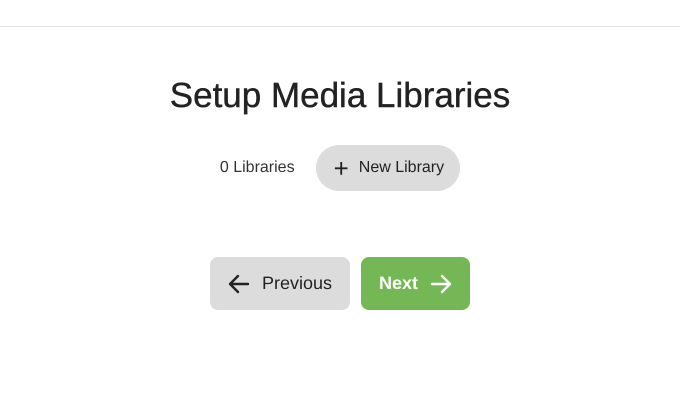 Image resolution: width=680 pixels, height=413 pixels. Describe the element at coordinates (280, 283) in the screenshot. I see `previous-button: Previous` at that location.